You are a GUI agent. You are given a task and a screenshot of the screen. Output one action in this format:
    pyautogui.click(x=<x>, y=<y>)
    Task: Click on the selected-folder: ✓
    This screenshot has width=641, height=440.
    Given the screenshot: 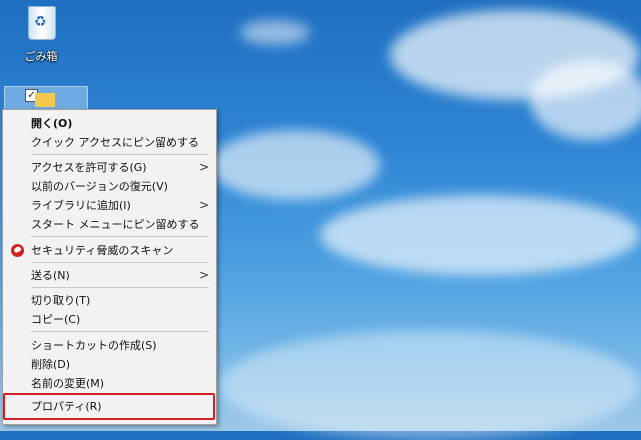 What is the action you would take?
    pyautogui.click(x=46, y=98)
    